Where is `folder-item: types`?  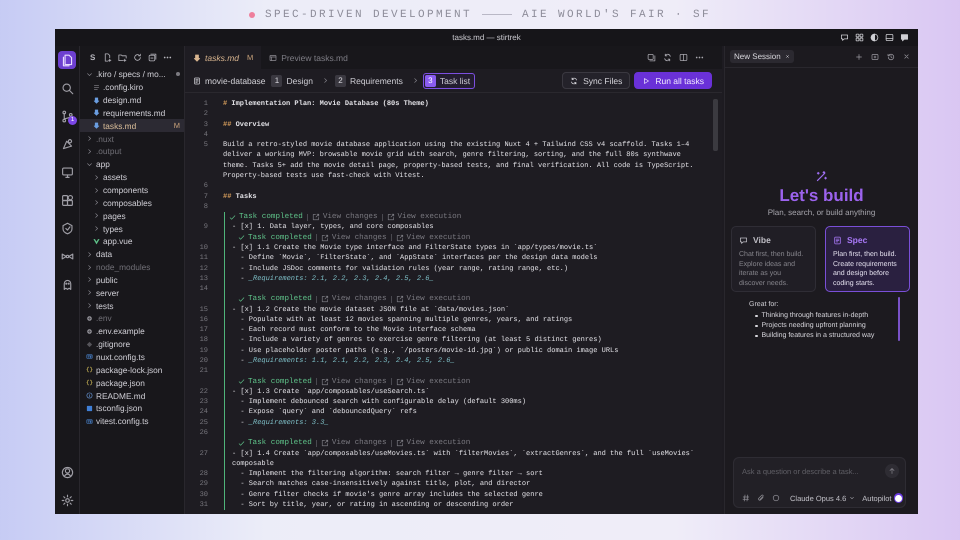
folder-item: types is located at coordinates (132, 228).